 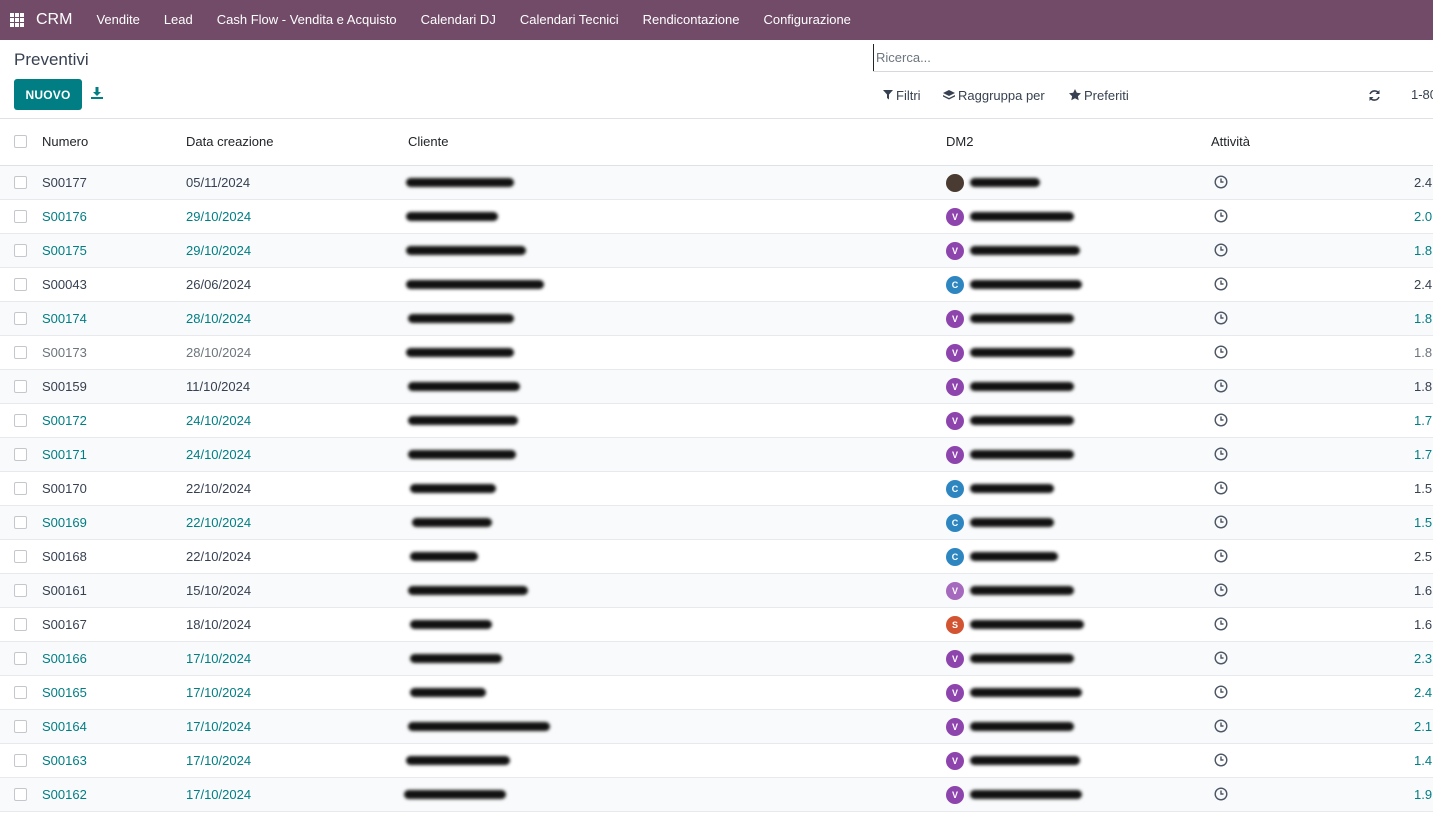 I want to click on nav-item-rendicontazione: Rendicontazione, so click(x=691, y=20).